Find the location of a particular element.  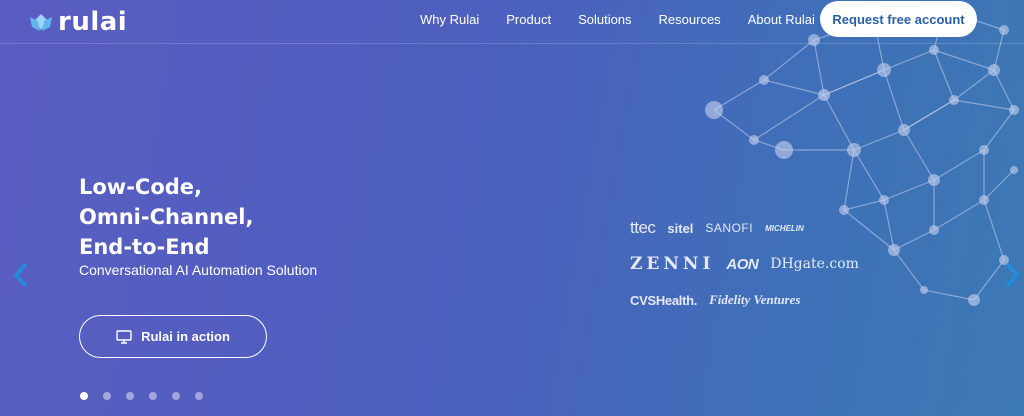

chevron-left-icon is located at coordinates (20, 275).